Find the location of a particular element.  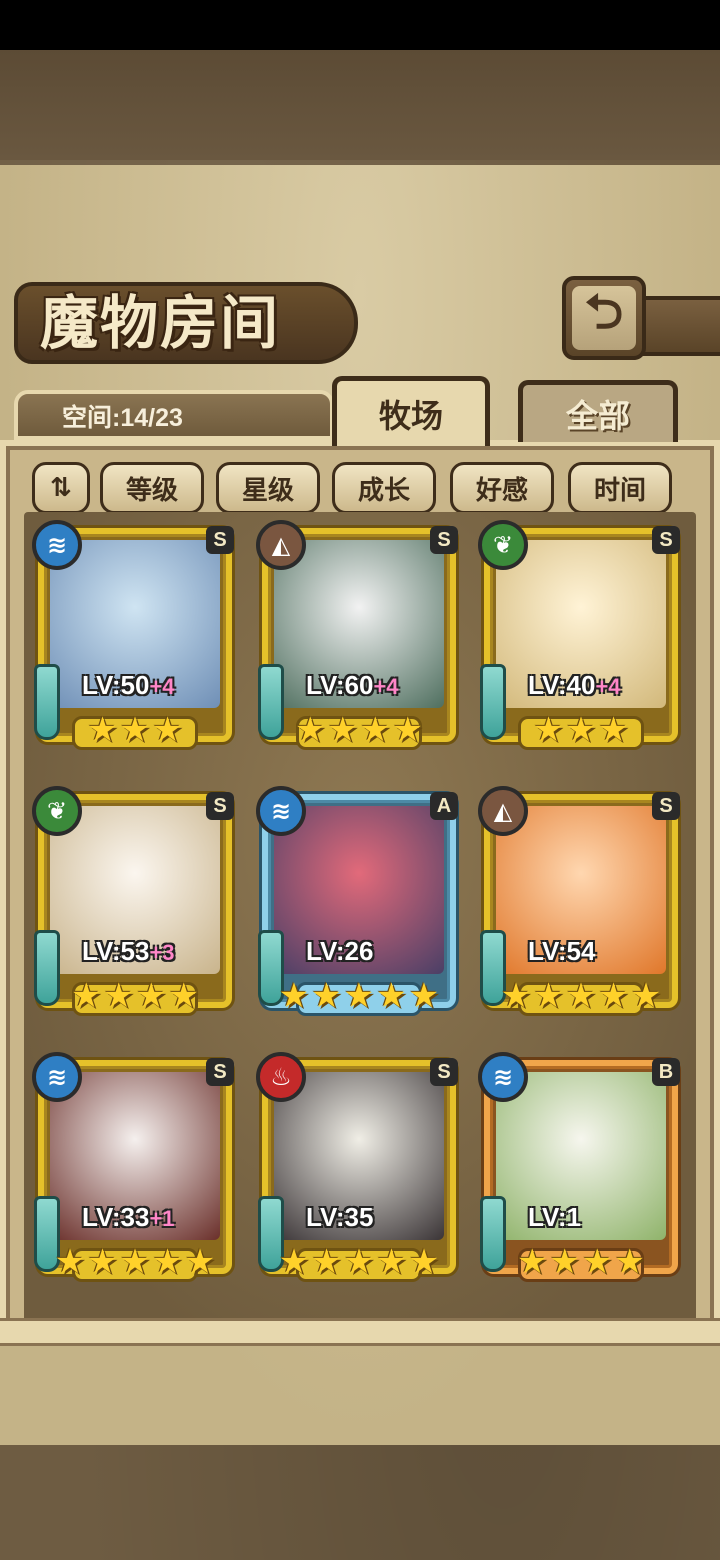

sort-button-stars: 星级 is located at coordinates (268, 488).